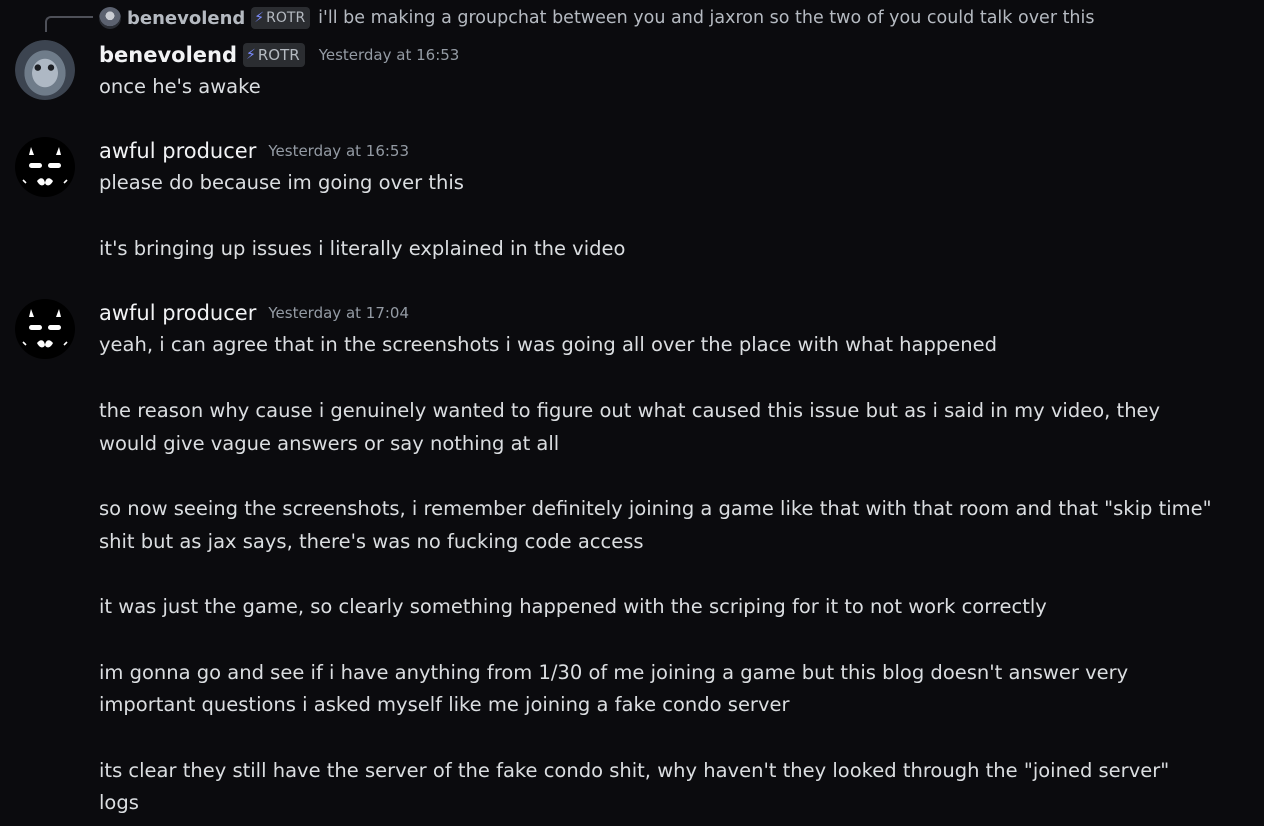 Image resolution: width=1264 pixels, height=826 pixels. Describe the element at coordinates (168, 55) in the screenshot. I see `username: benevolend` at that location.